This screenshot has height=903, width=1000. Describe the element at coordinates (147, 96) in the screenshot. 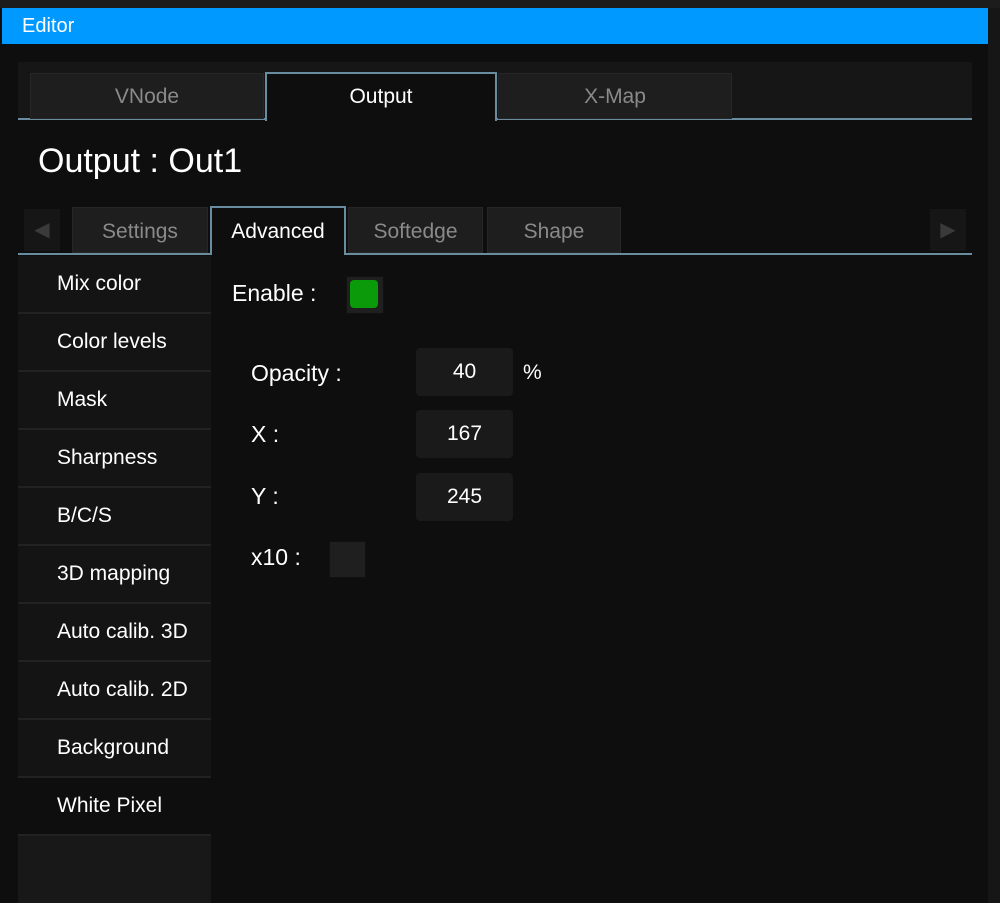

I see `tab-vnode: VNode` at that location.